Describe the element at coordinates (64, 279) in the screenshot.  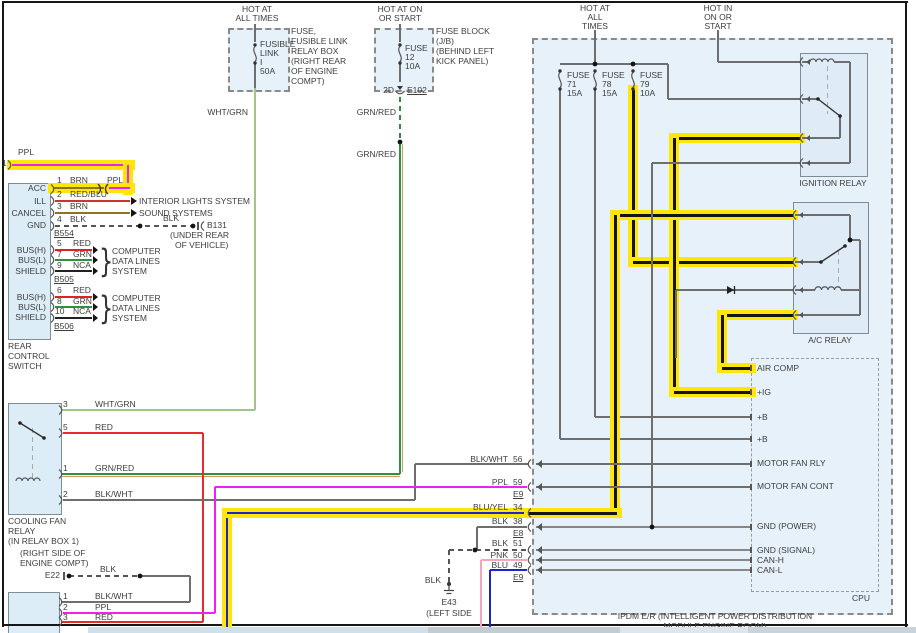
I see `label-b505: B505` at that location.